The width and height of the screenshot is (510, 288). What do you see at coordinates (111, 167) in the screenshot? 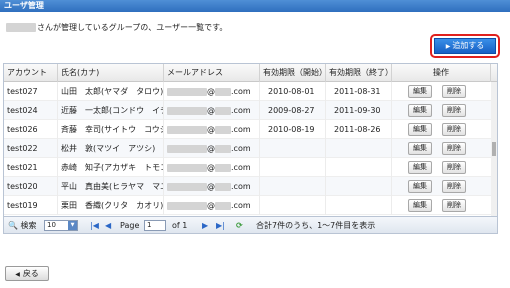
I see `cell-name: 赤崎 知子(アカザキ トモコ)` at bounding box center [111, 167].